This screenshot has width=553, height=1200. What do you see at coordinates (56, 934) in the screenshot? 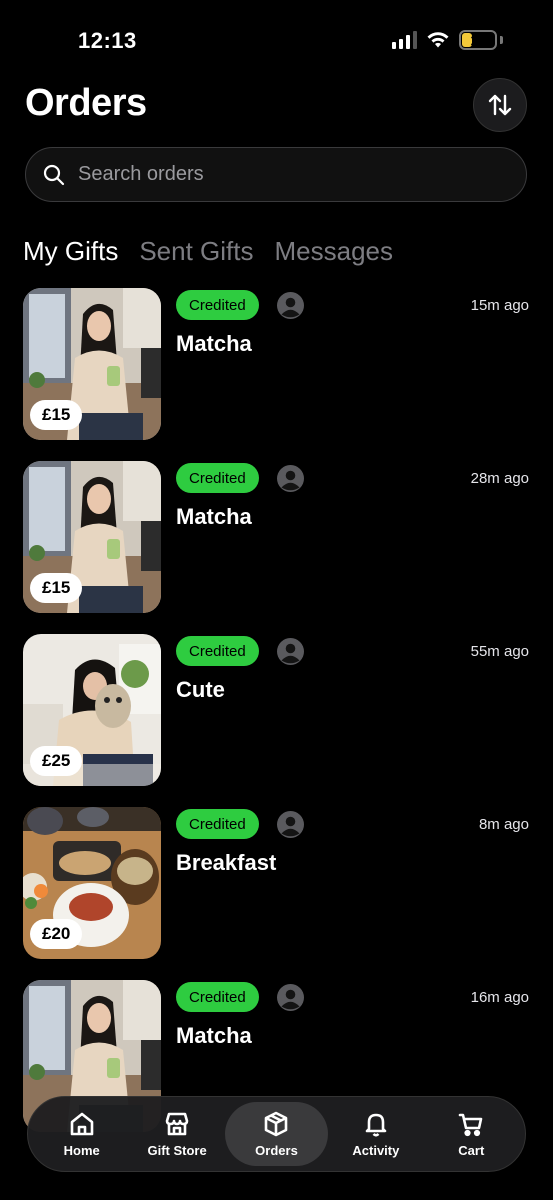
I see `price-badge: £20` at bounding box center [56, 934].